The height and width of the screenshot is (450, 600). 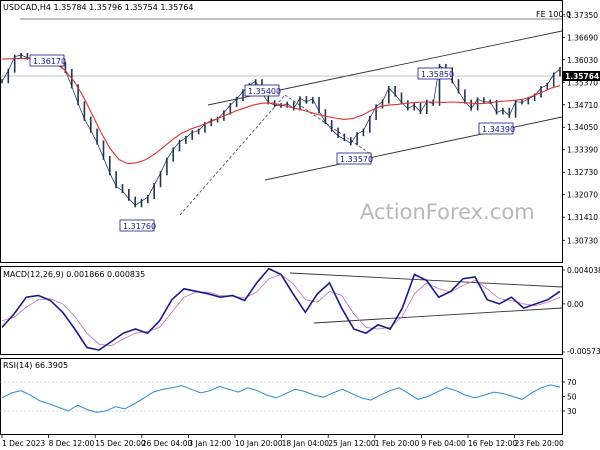 I want to click on rsi-panel-title: RSI(14) 66.3905, so click(x=35, y=365).